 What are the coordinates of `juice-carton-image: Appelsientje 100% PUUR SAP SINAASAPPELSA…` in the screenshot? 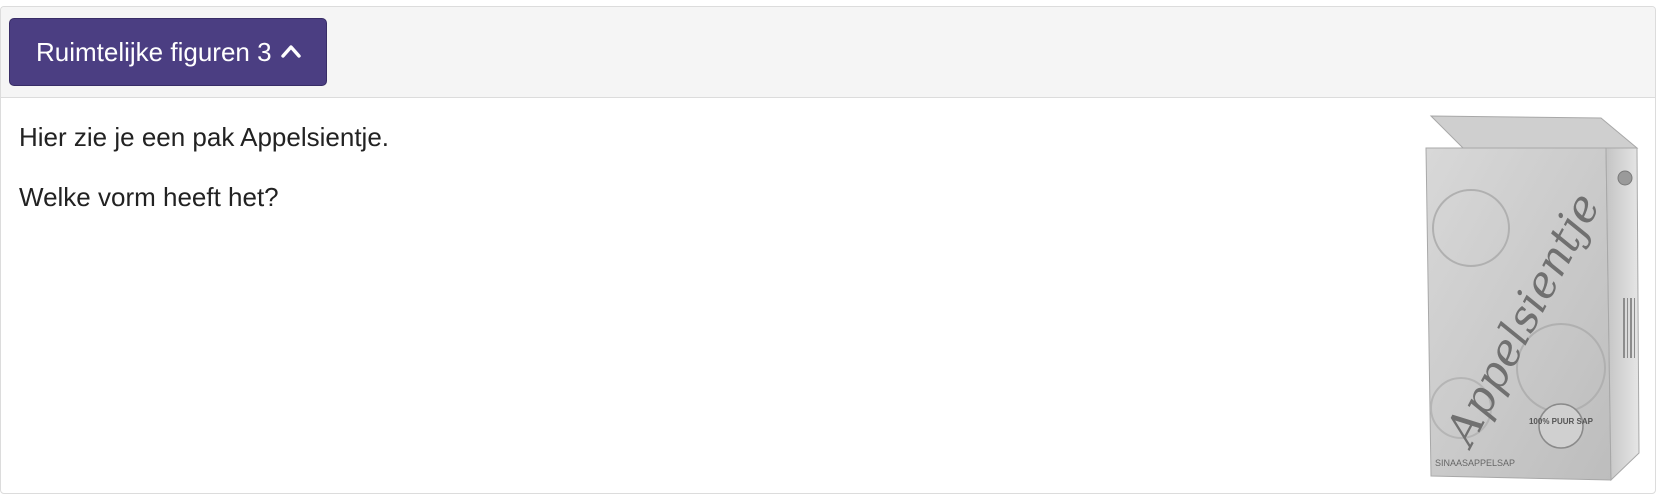 It's located at (1532, 298).